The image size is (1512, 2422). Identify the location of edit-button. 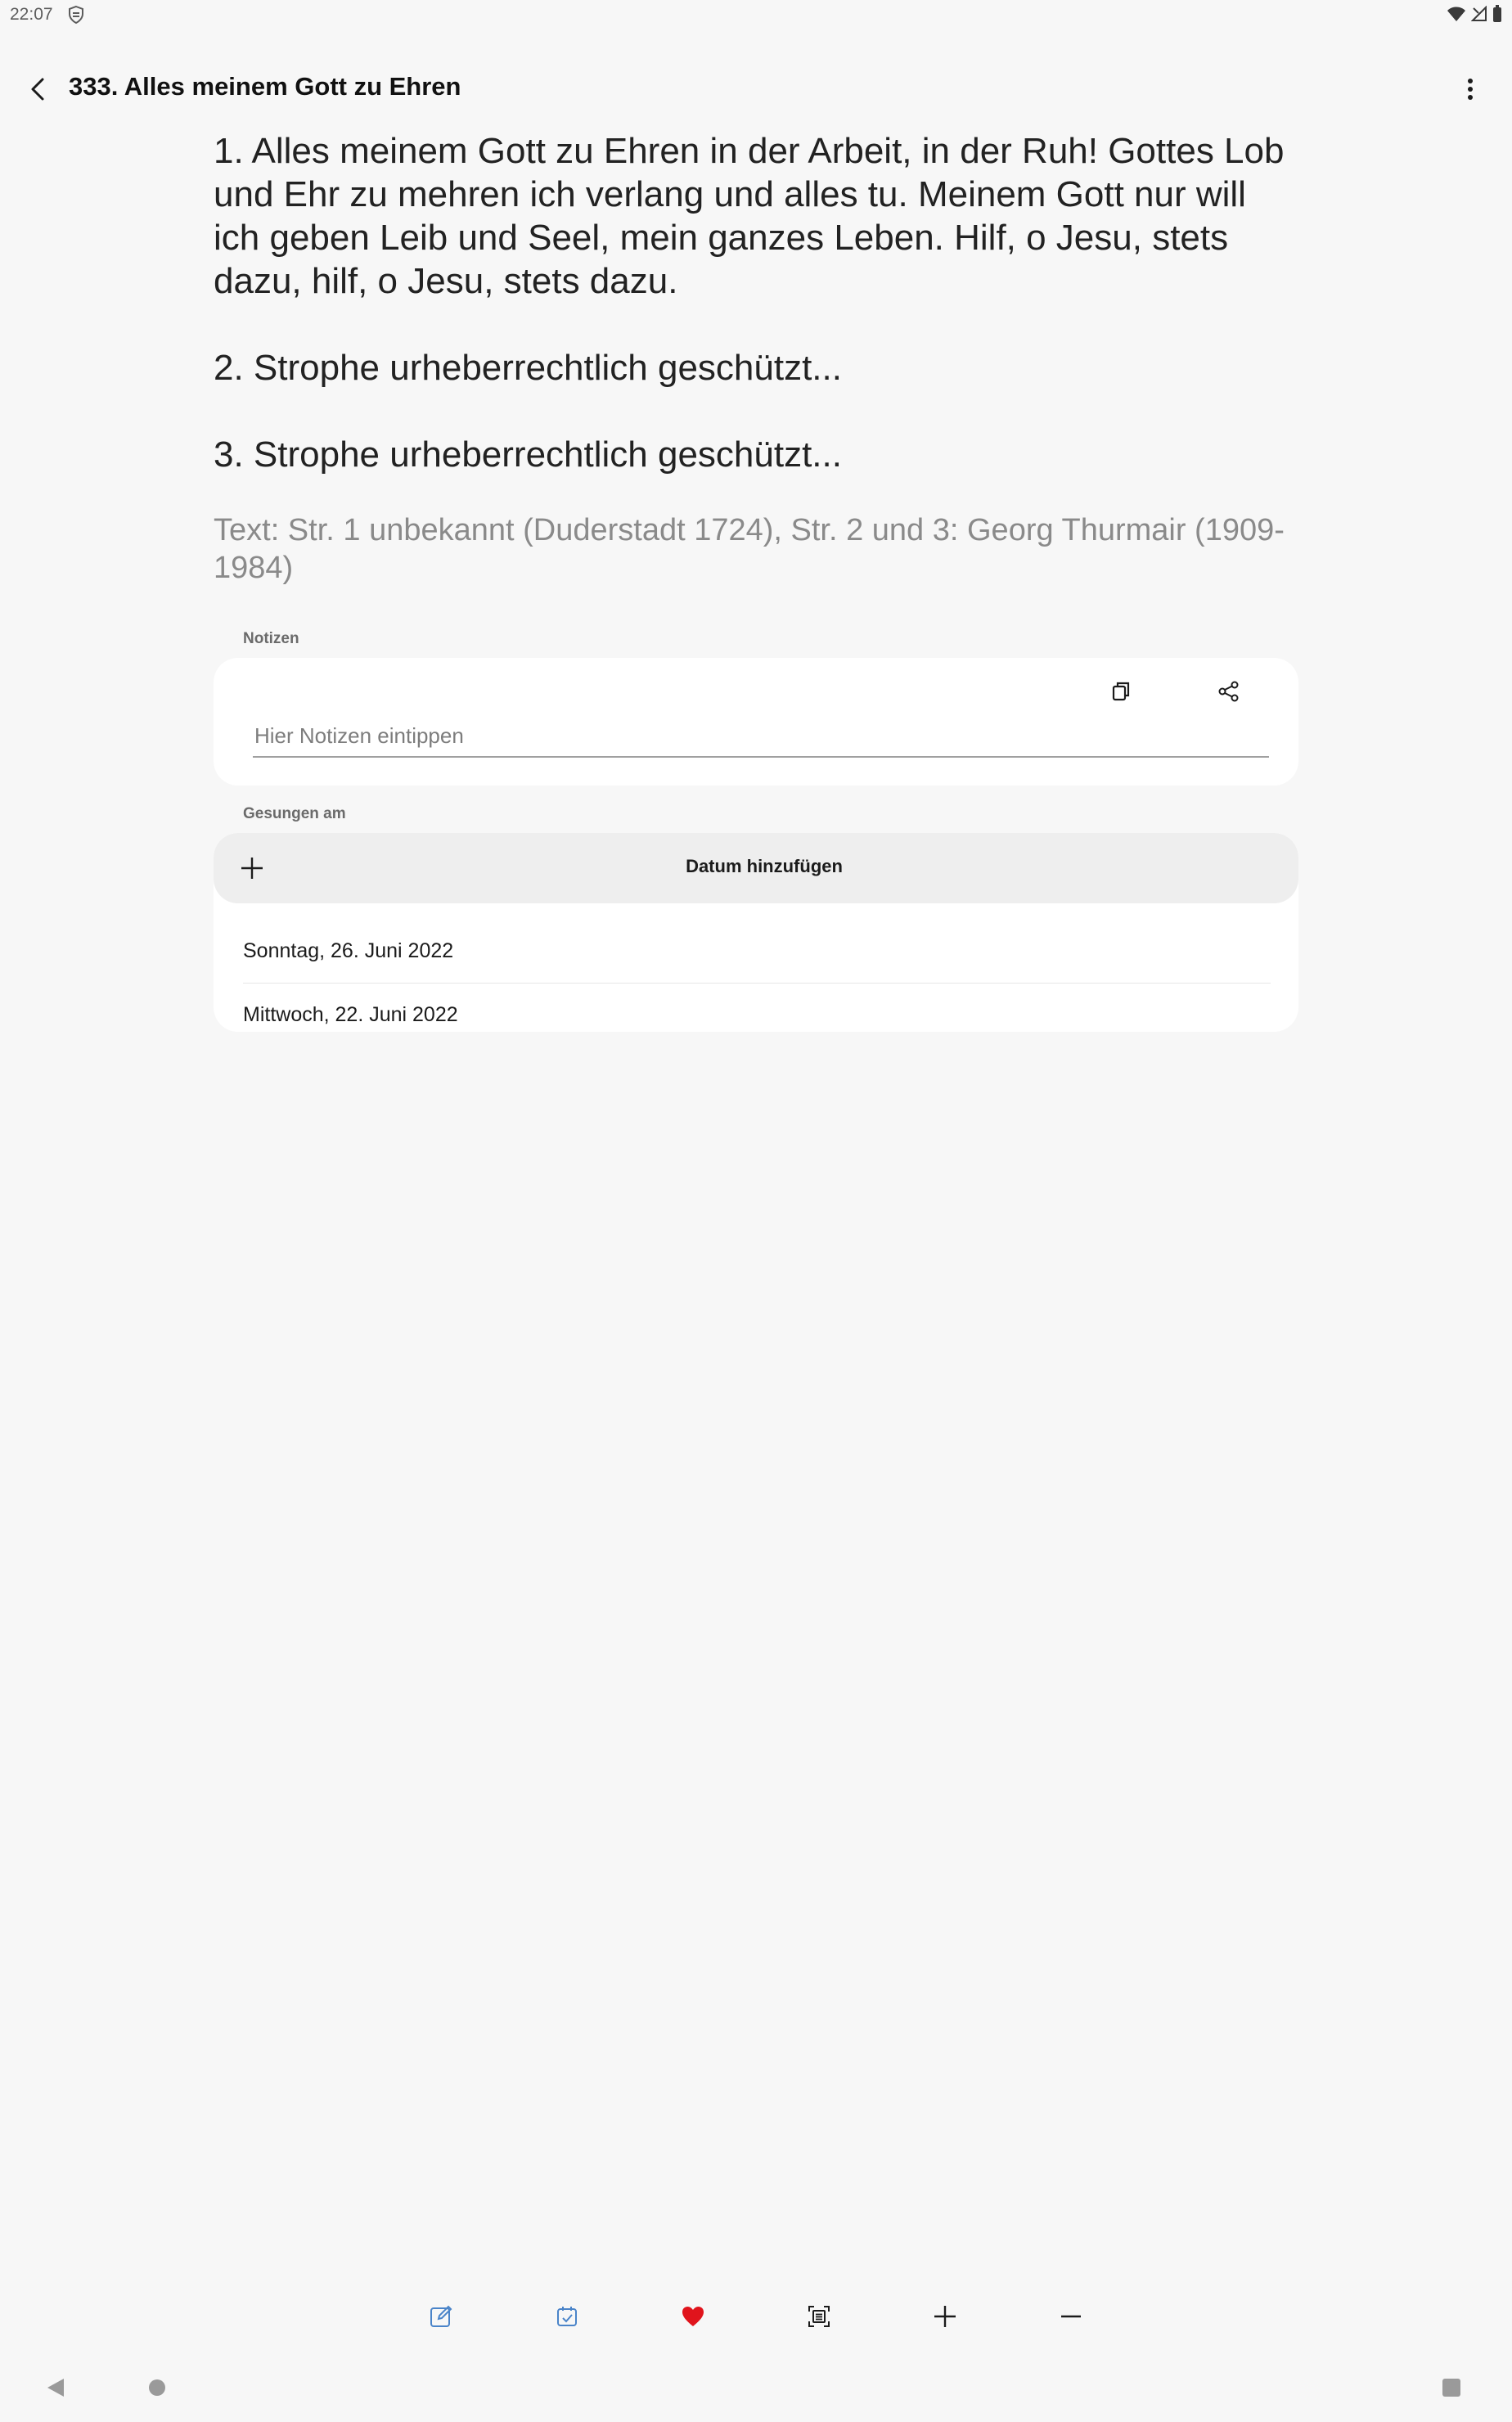
(441, 2316).